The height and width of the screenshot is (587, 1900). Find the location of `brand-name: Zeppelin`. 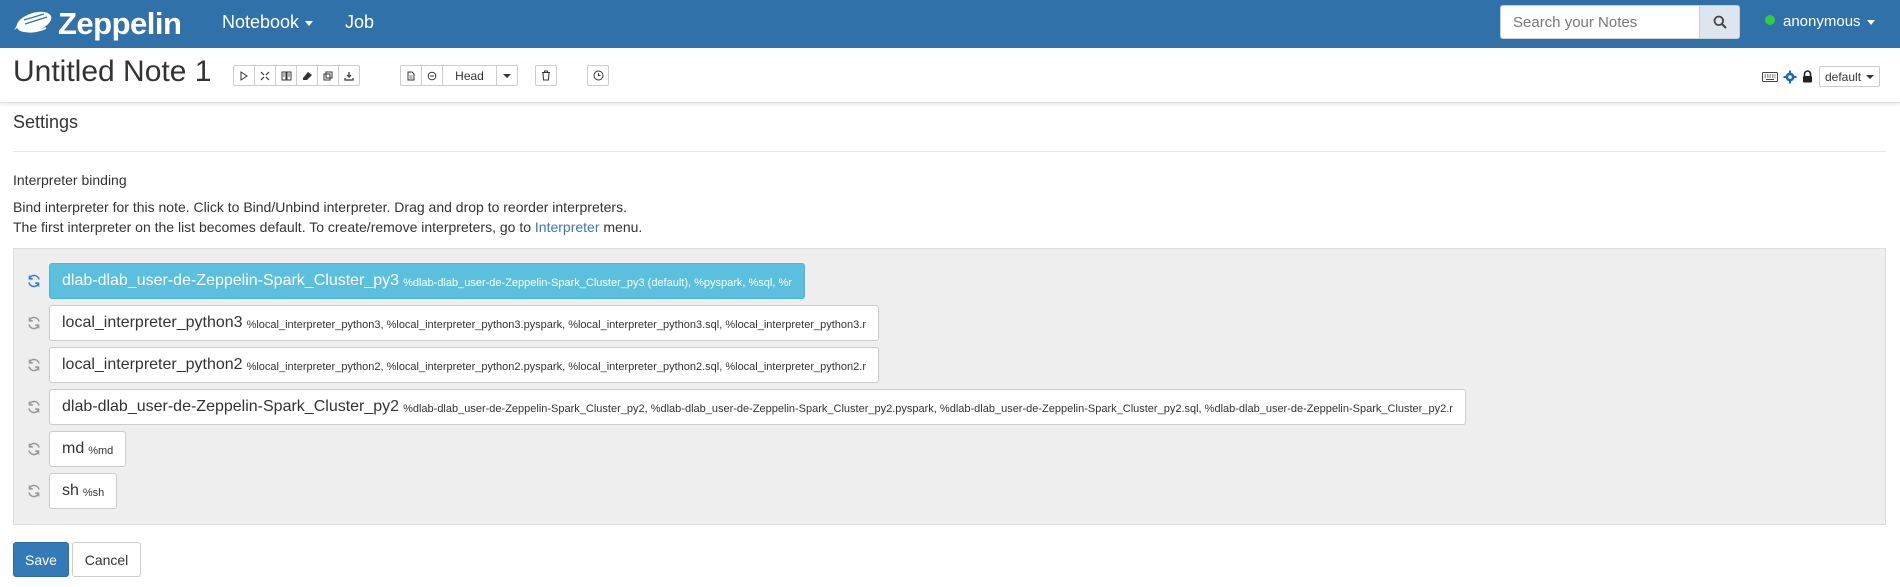

brand-name: Zeppelin is located at coordinates (120, 23).